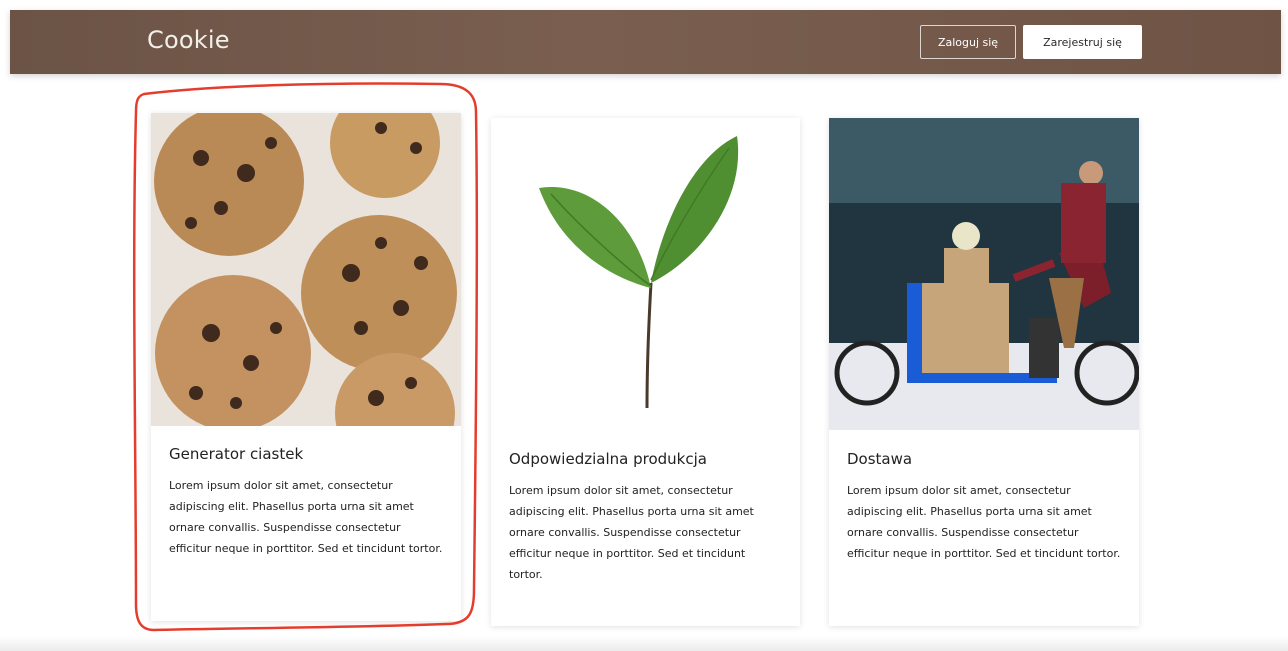  Describe the element at coordinates (968, 42) in the screenshot. I see `login-button: Zaloguj się` at that location.